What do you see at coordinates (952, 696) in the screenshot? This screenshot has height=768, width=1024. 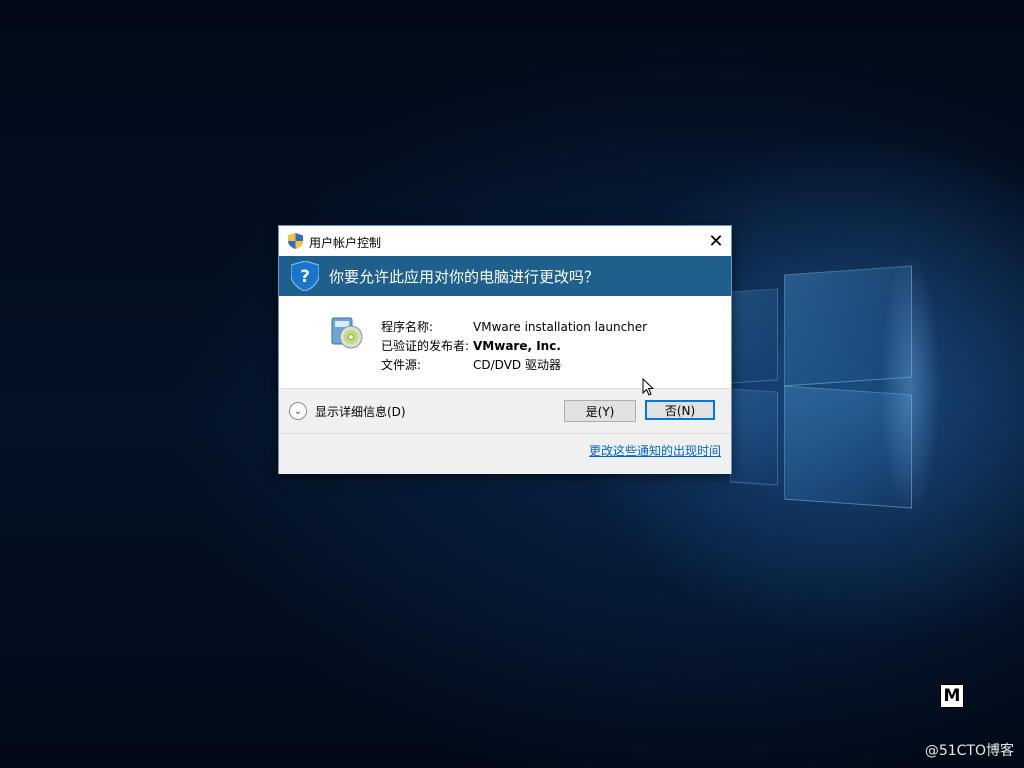 I see `m-badge: M` at bounding box center [952, 696].